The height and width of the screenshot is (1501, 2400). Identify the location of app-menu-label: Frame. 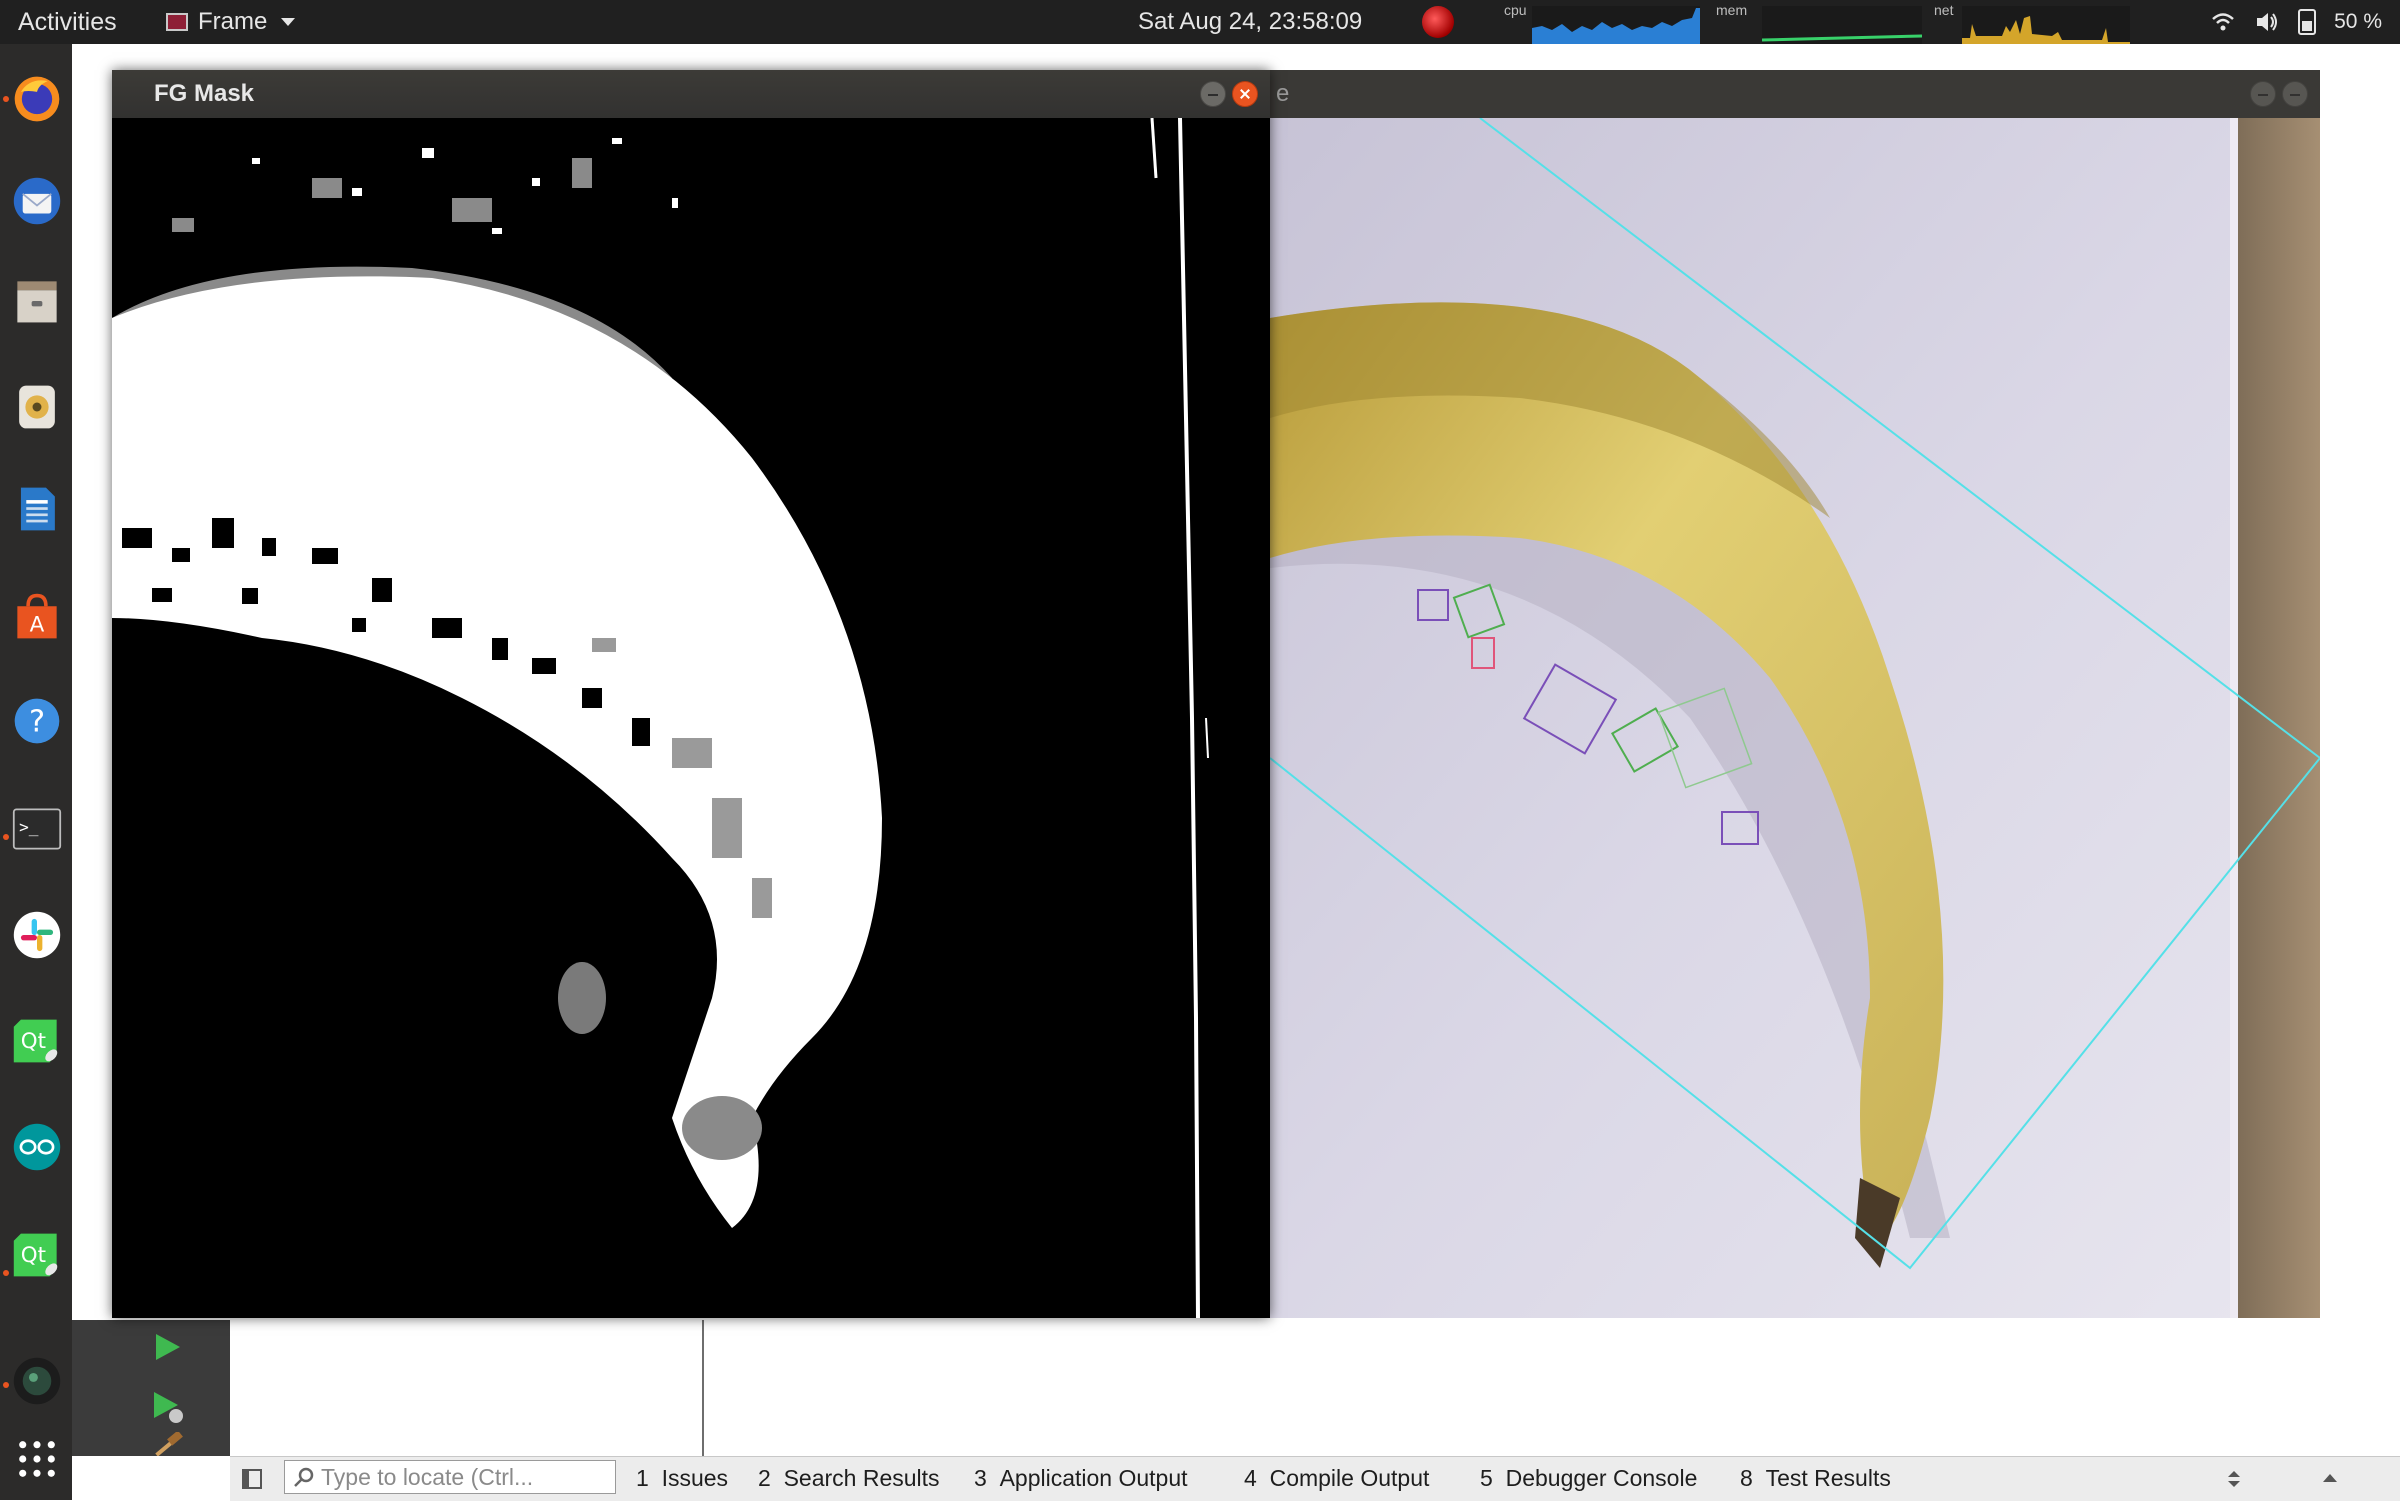
(233, 21).